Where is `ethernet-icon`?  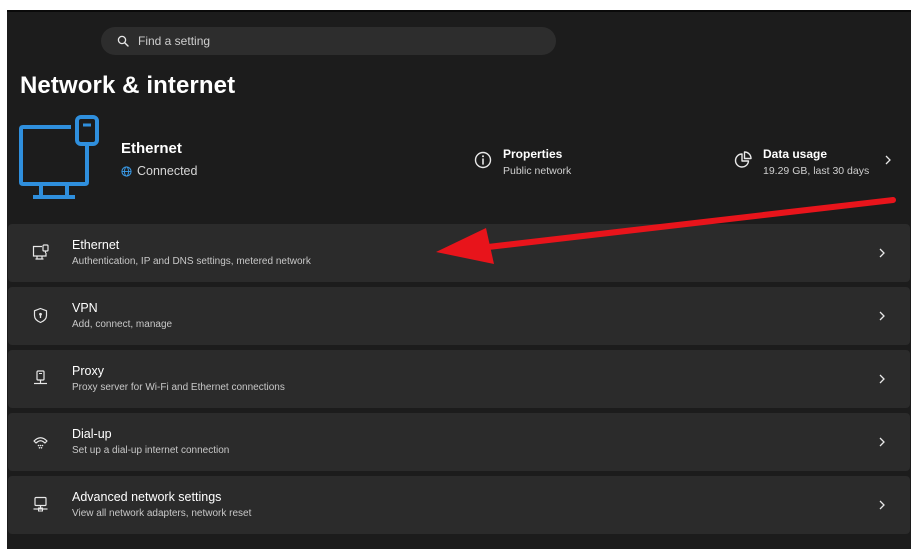 ethernet-icon is located at coordinates (40, 252).